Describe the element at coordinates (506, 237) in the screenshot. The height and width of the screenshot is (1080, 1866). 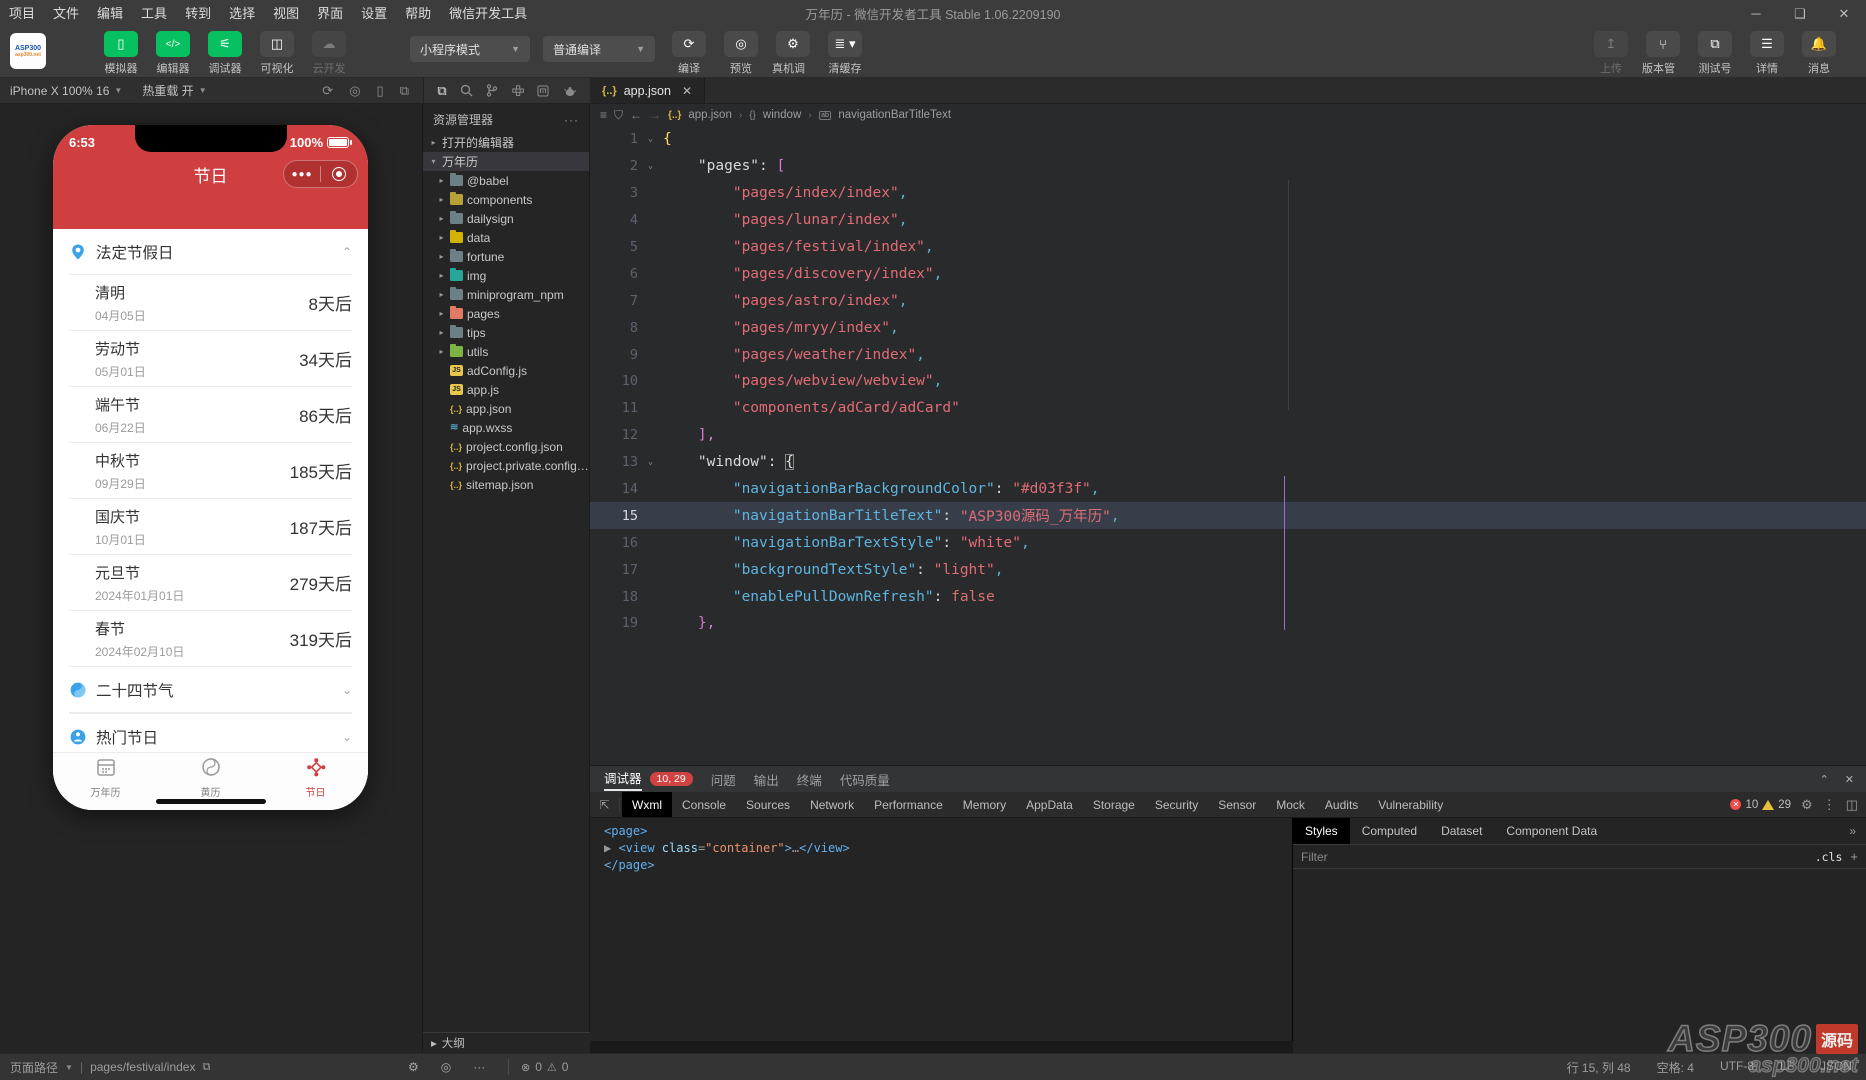
I see `tree-item-data: ▸ data` at that location.